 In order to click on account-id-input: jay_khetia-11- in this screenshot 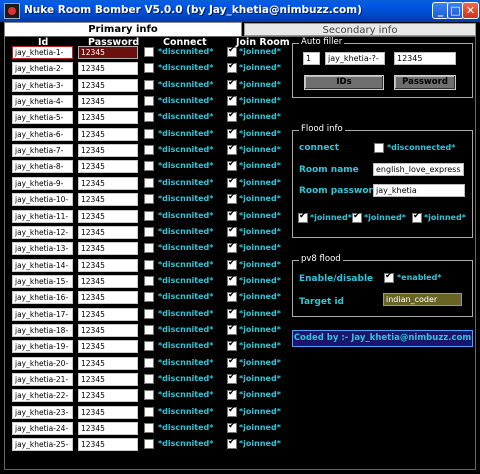, I will do `click(42, 216)`.